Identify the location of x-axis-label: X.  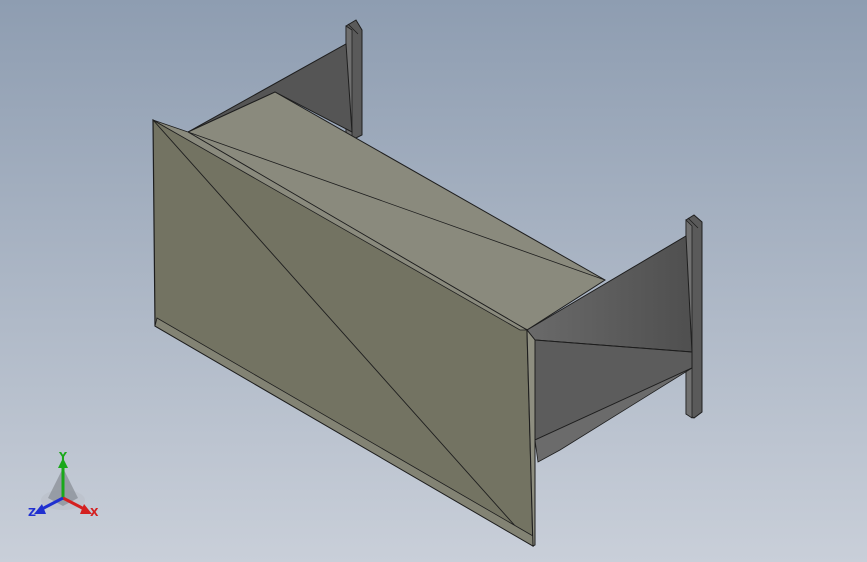
(94, 512).